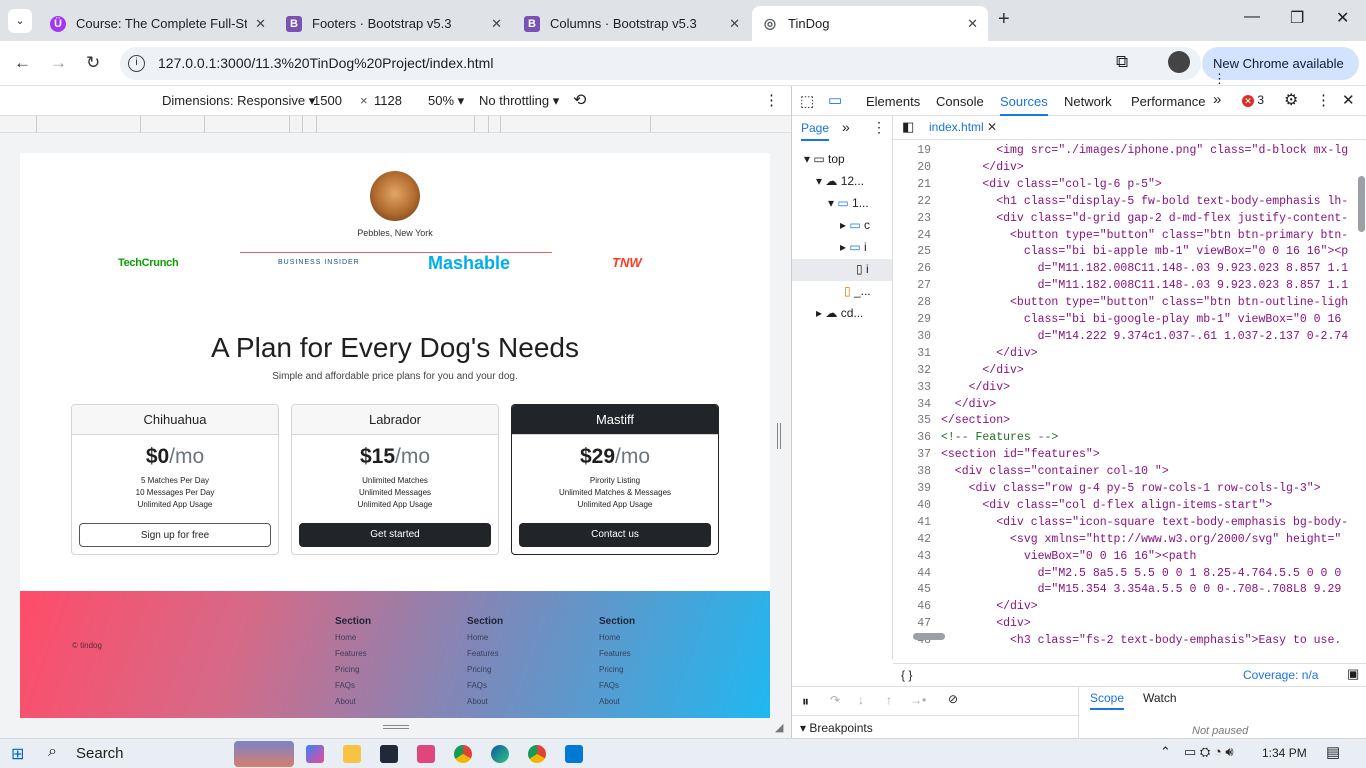 This screenshot has width=1366, height=768. What do you see at coordinates (912, 150) in the screenshot?
I see `line-number: 19` at bounding box center [912, 150].